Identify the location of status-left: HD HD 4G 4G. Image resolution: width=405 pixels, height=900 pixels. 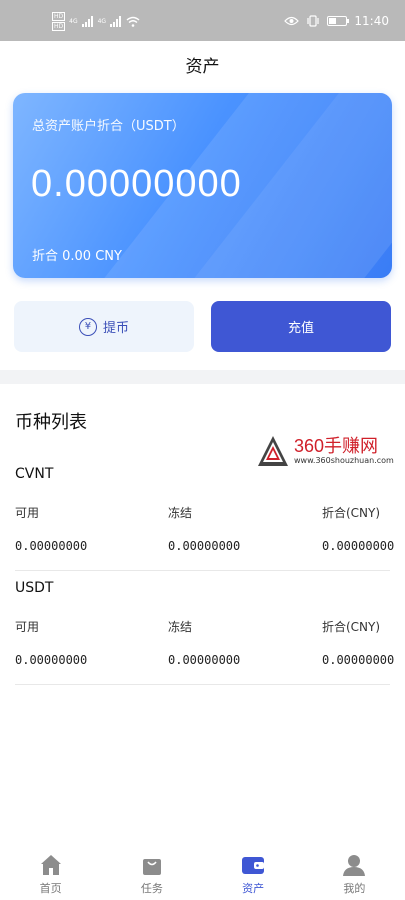
(96, 21).